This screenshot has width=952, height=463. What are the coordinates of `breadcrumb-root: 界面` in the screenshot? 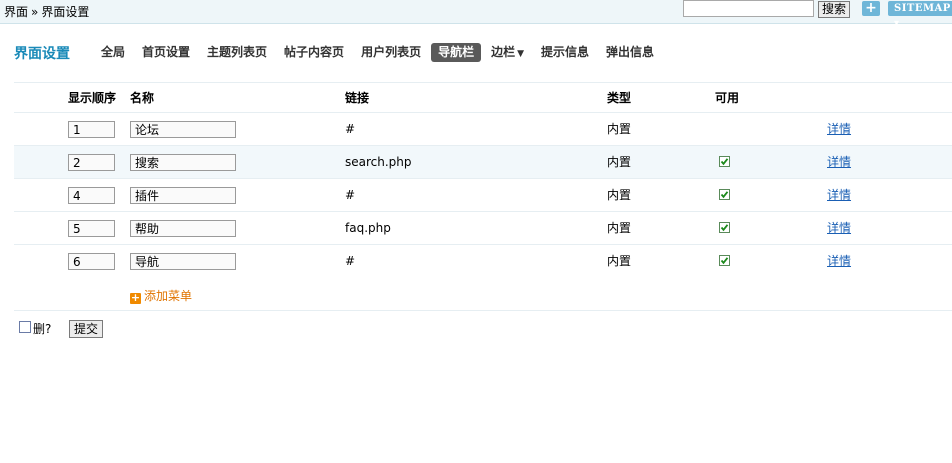 It's located at (16, 12).